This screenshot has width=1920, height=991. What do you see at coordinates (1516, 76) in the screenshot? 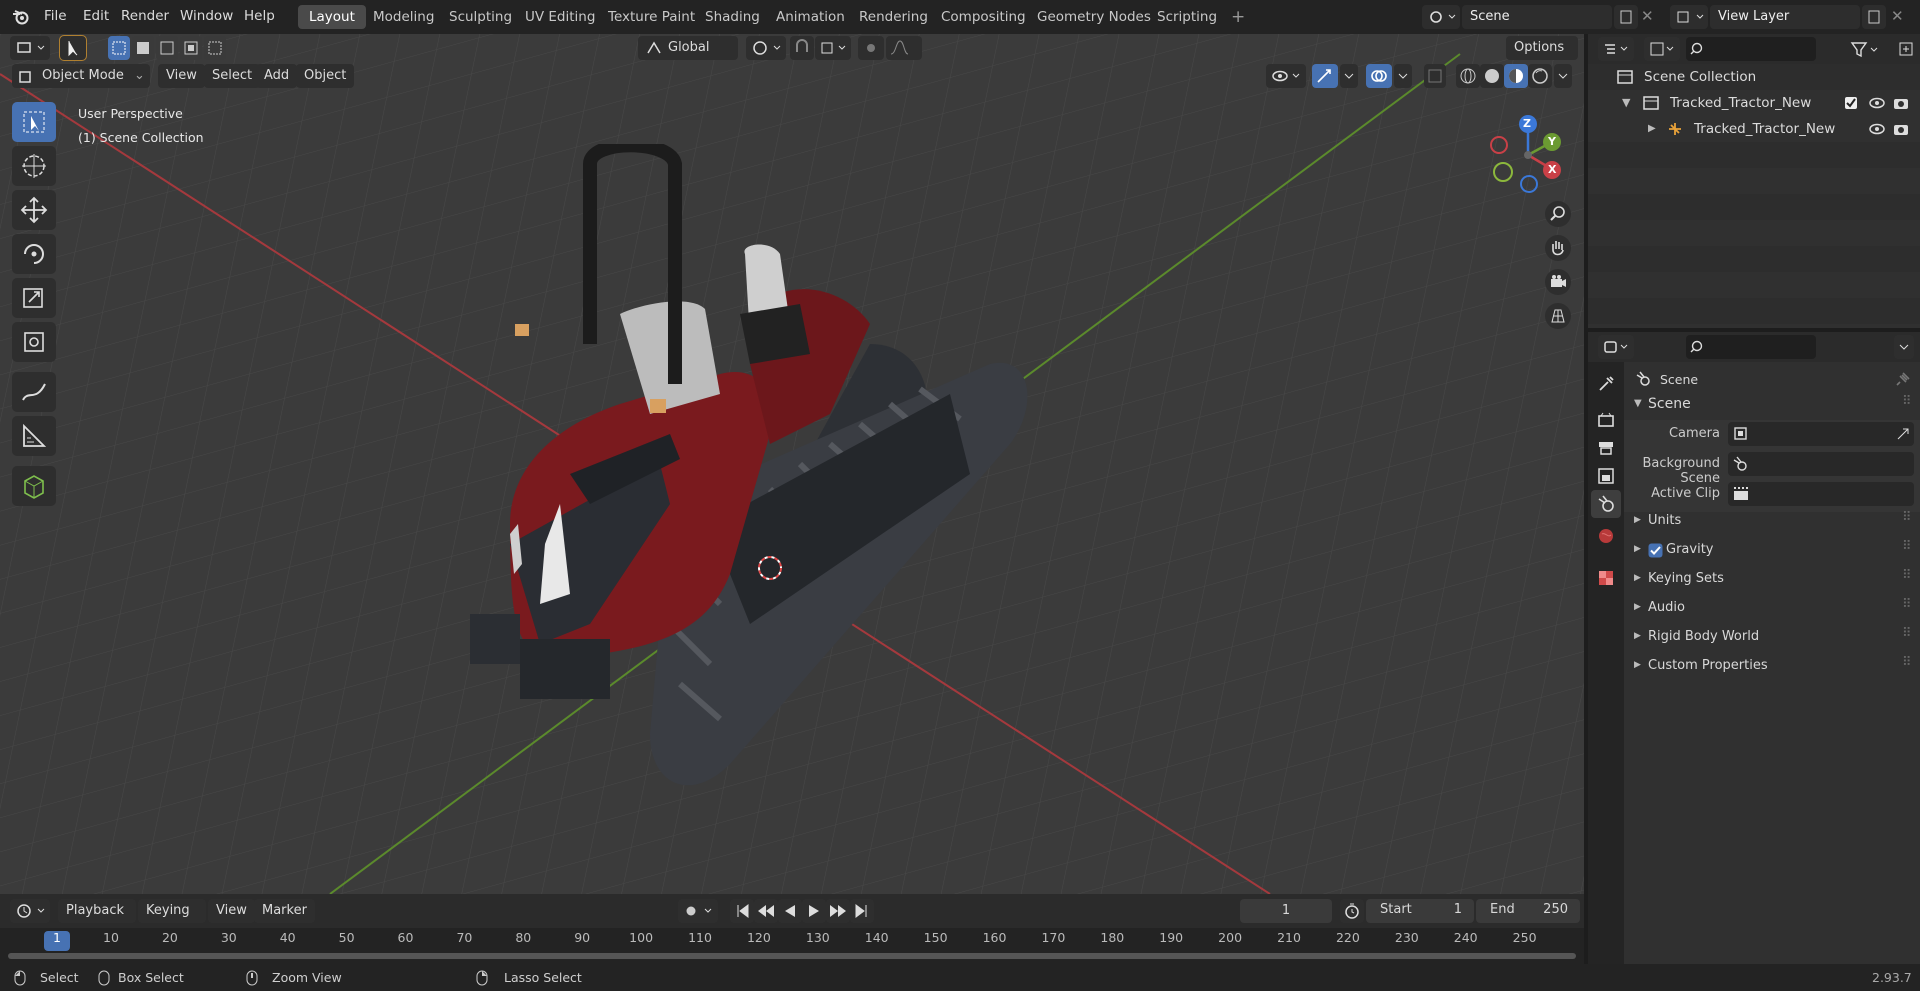
I see `material-preview-shading-icon` at bounding box center [1516, 76].